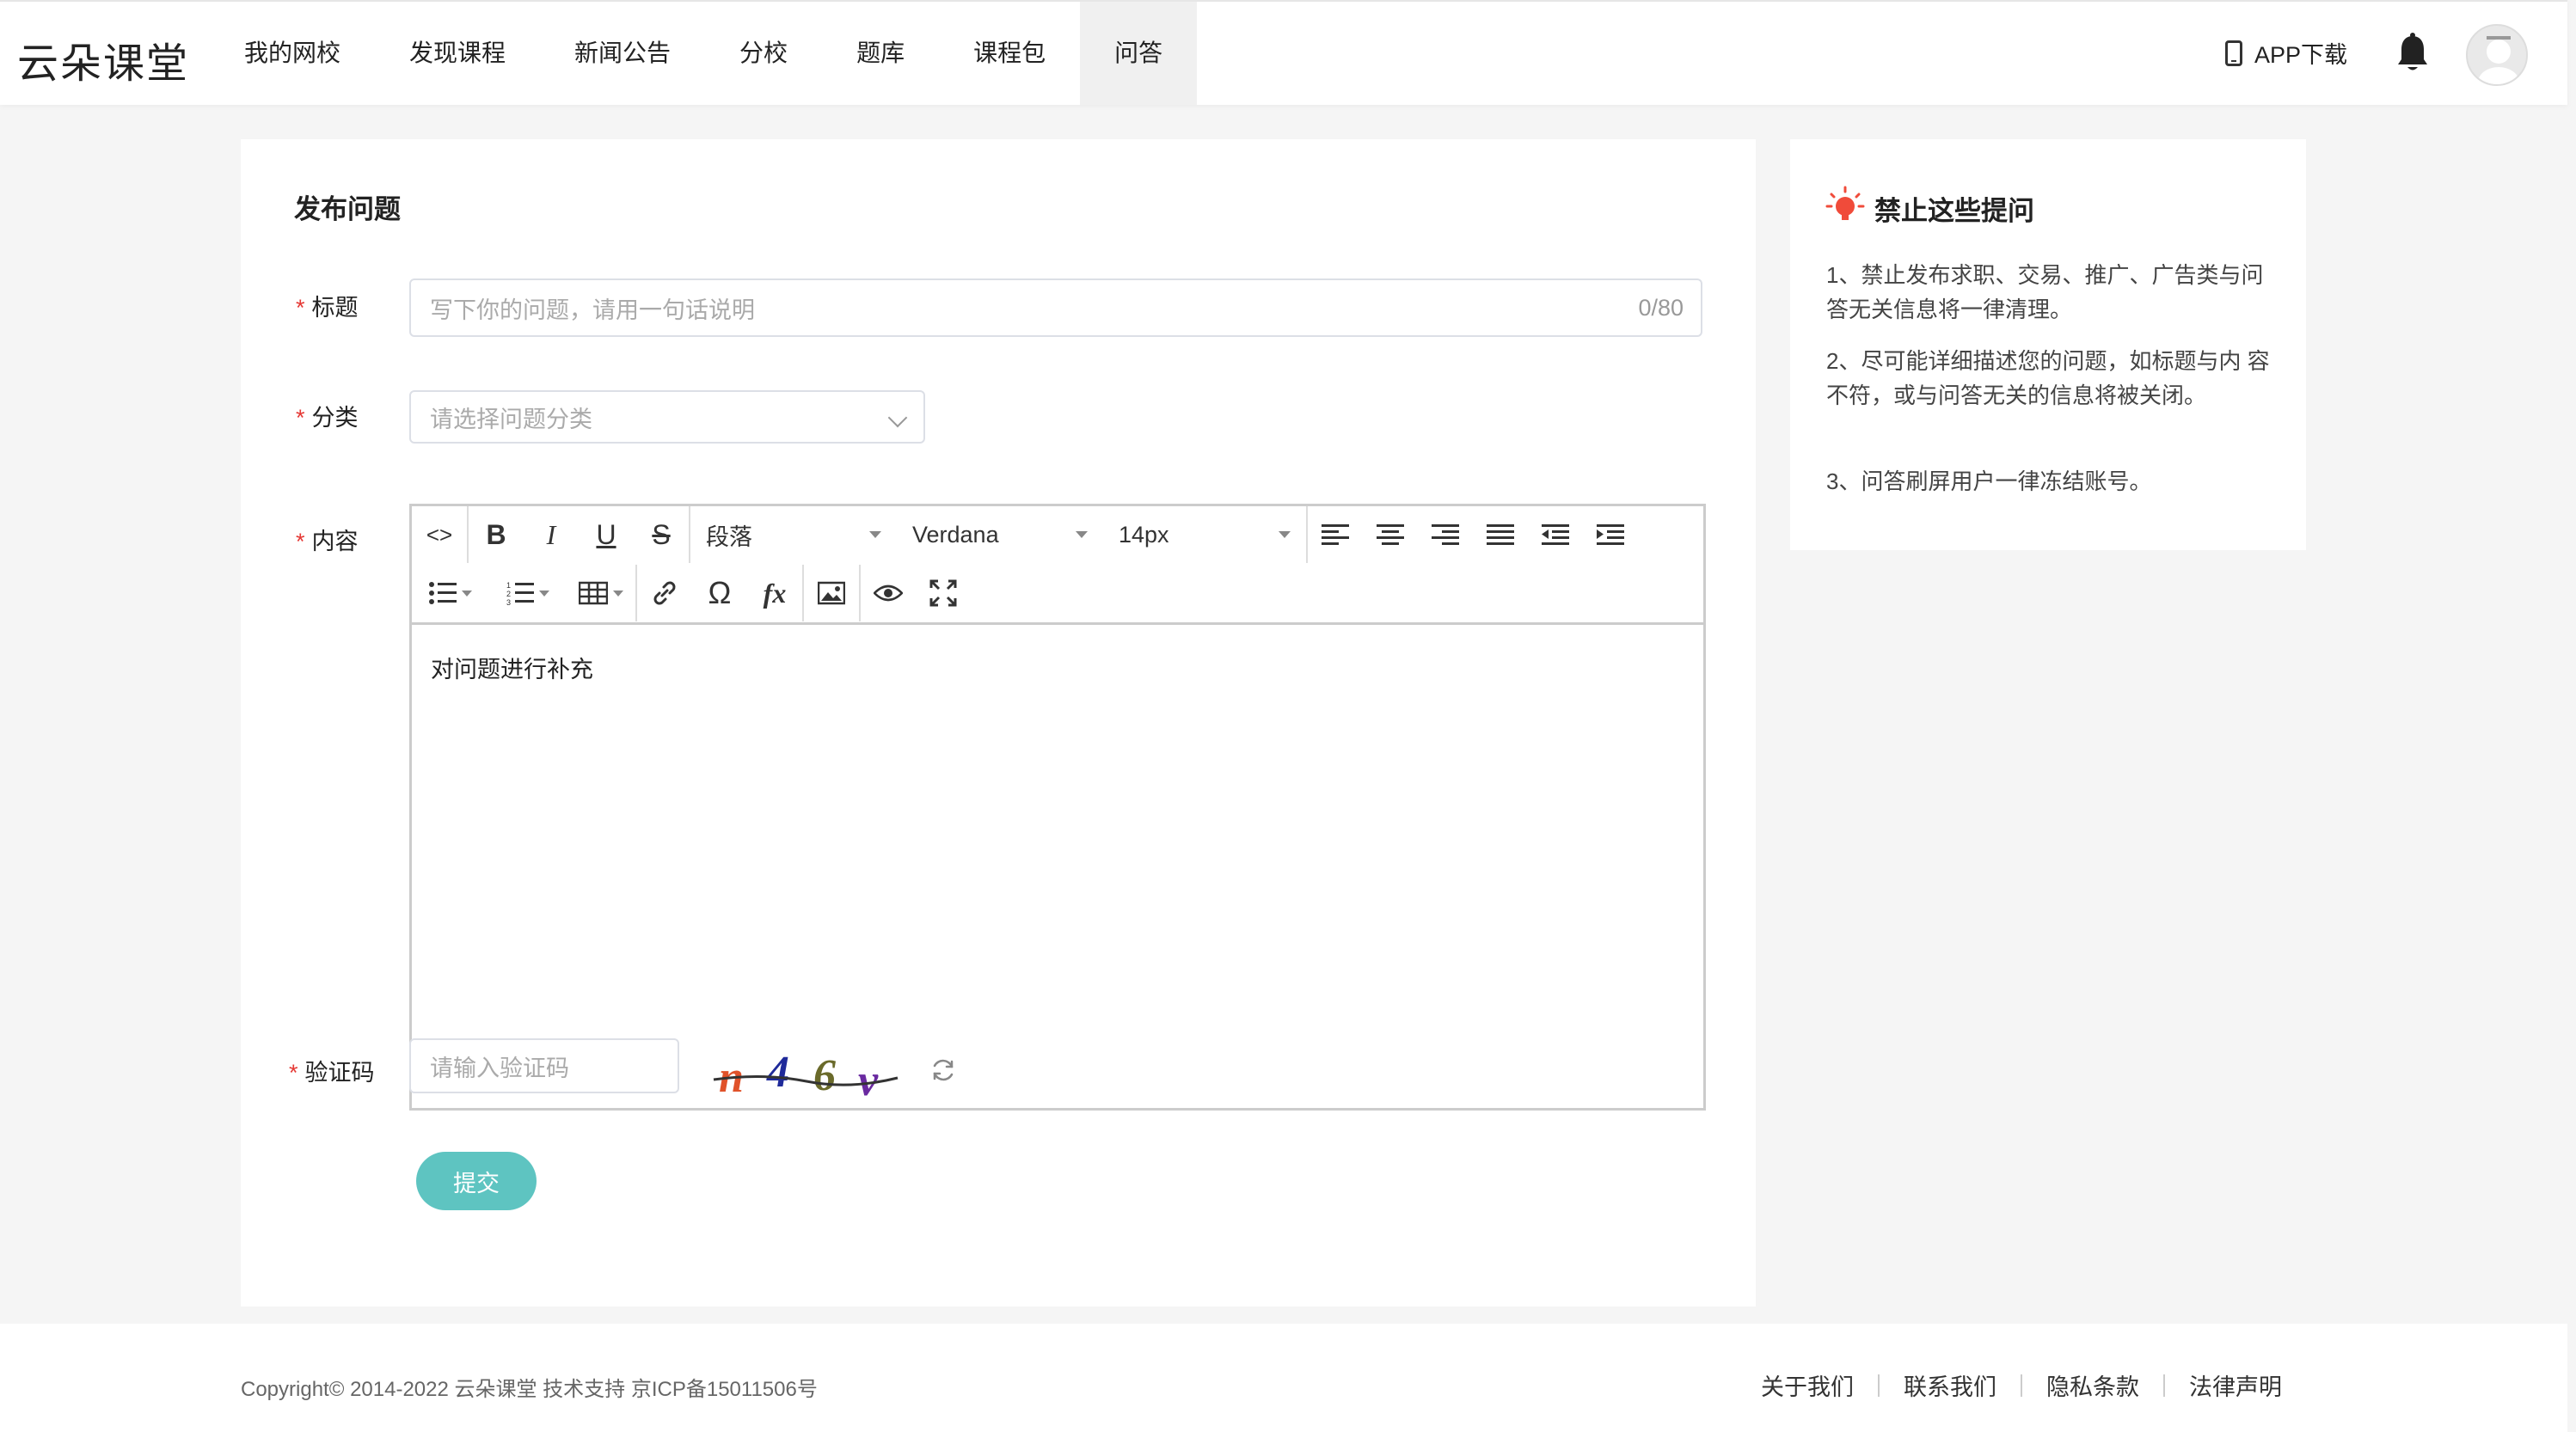  I want to click on paragraph-select: 段落, so click(793, 535).